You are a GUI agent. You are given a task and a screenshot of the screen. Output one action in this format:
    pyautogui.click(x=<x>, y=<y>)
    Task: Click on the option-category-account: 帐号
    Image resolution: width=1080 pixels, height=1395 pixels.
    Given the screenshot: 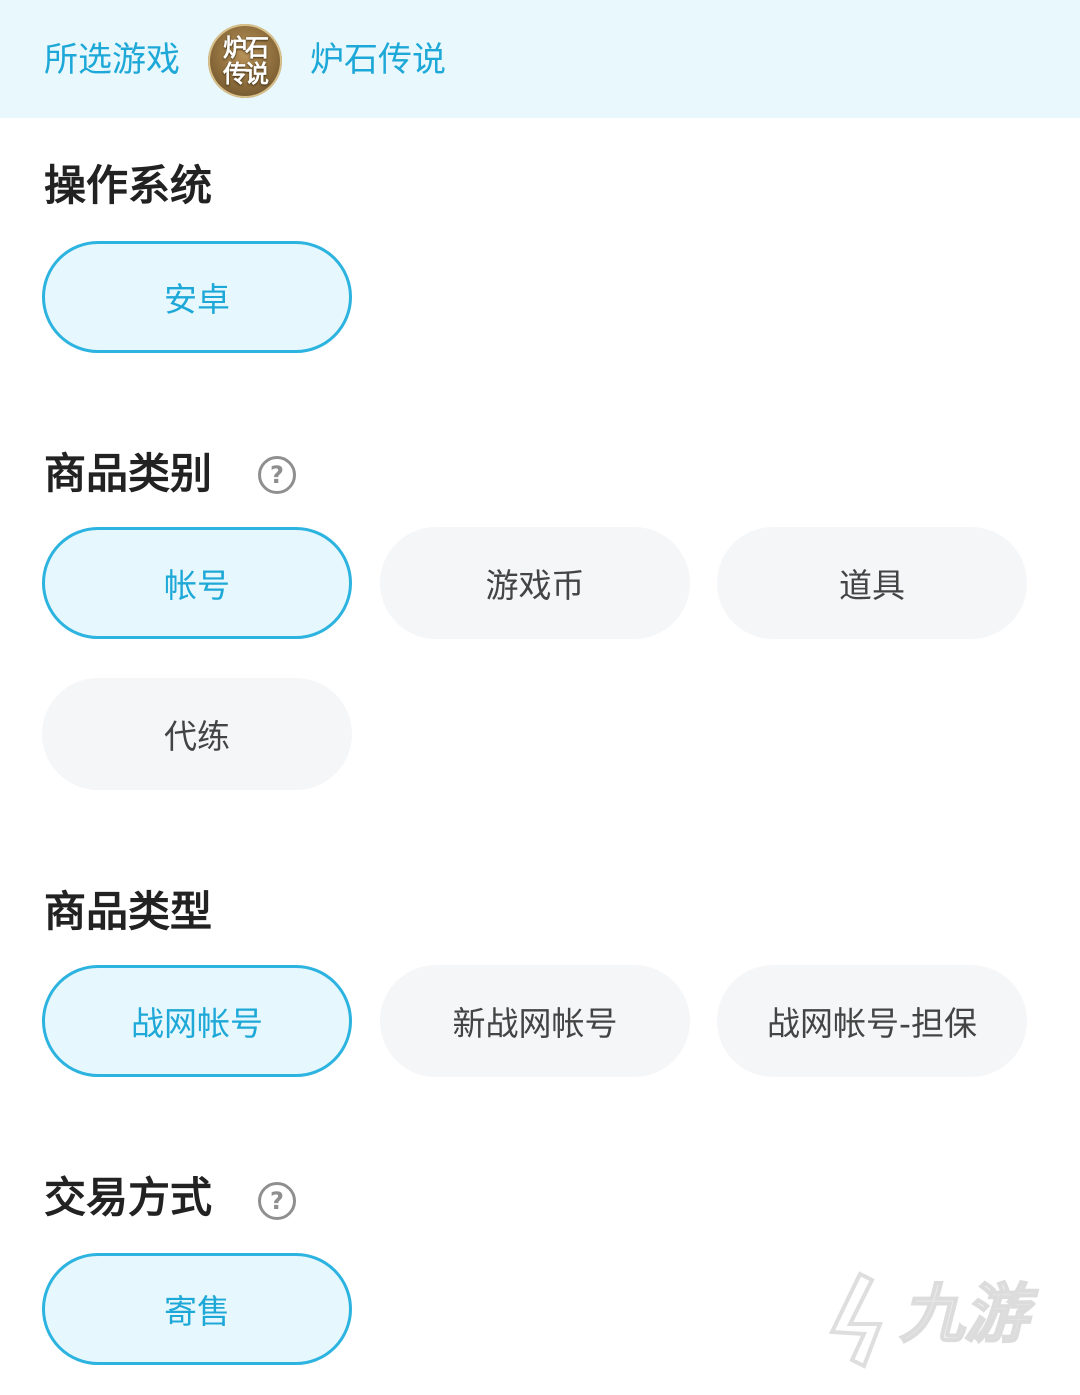 What is the action you would take?
    pyautogui.click(x=197, y=583)
    